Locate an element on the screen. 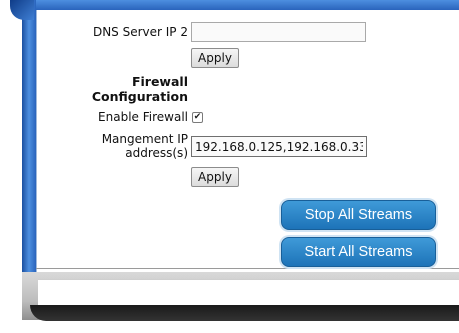 The height and width of the screenshot is (333, 459). stop-all-streams-button: Stop All Streams is located at coordinates (358, 215).